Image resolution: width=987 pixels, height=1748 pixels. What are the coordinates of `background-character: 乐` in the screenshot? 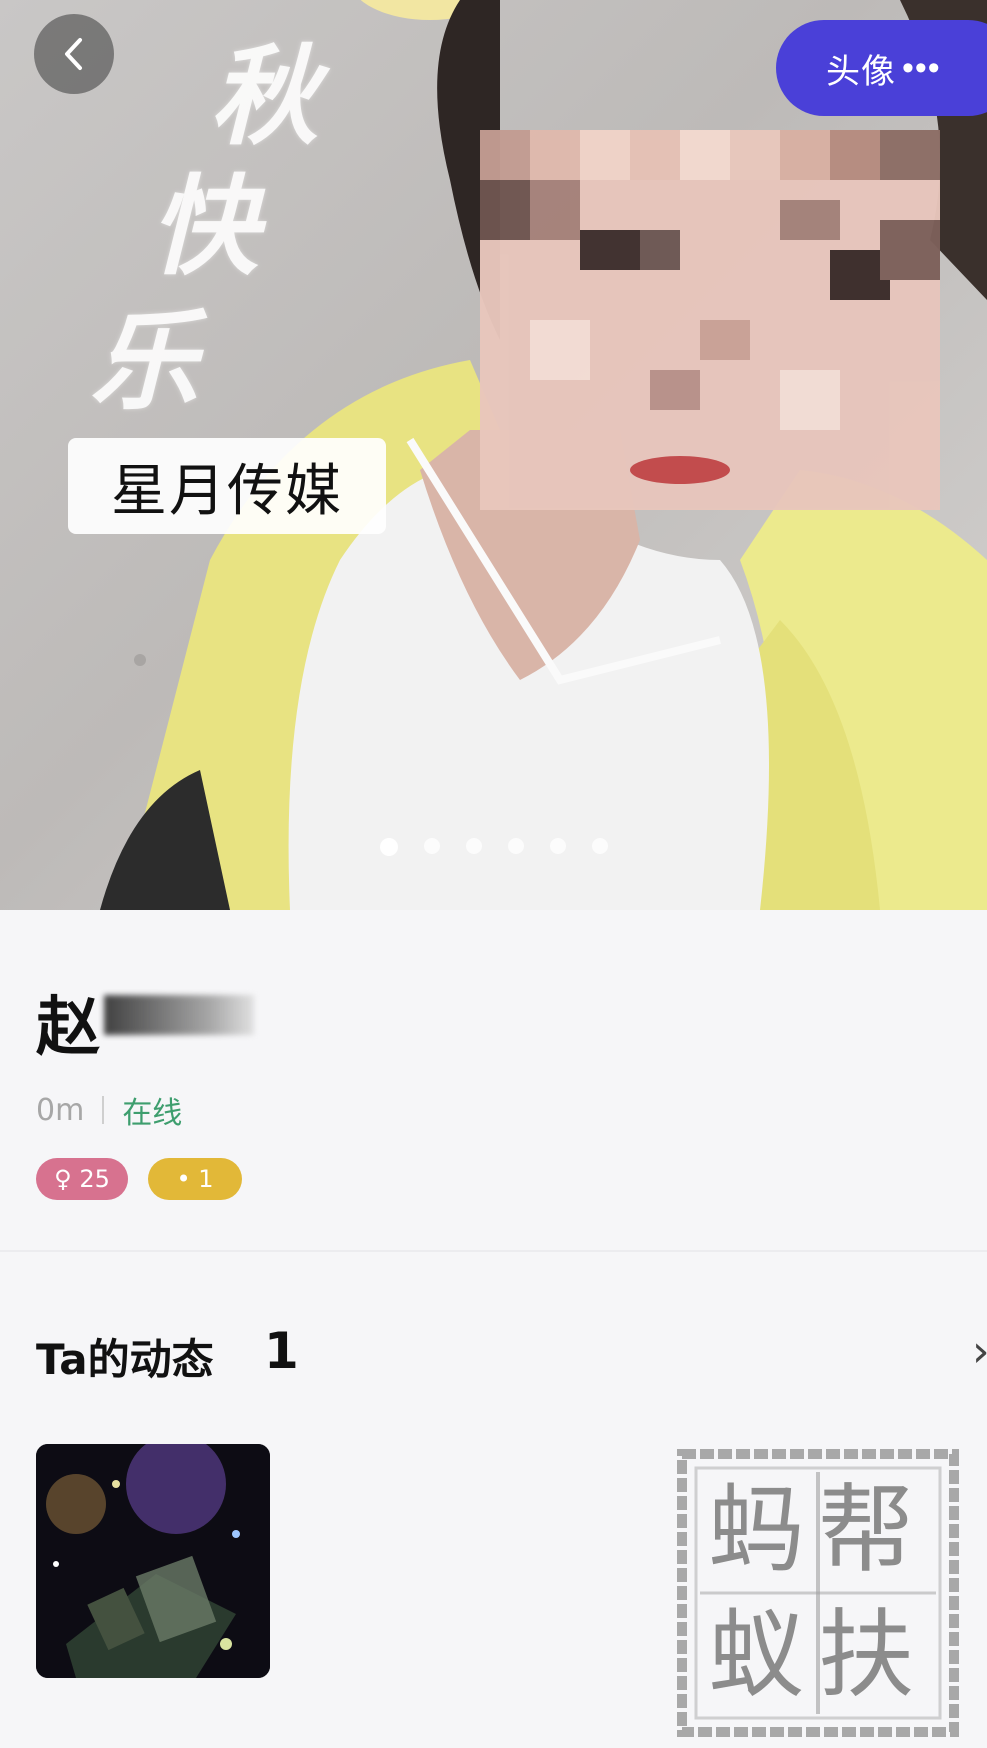 It's located at (144, 362).